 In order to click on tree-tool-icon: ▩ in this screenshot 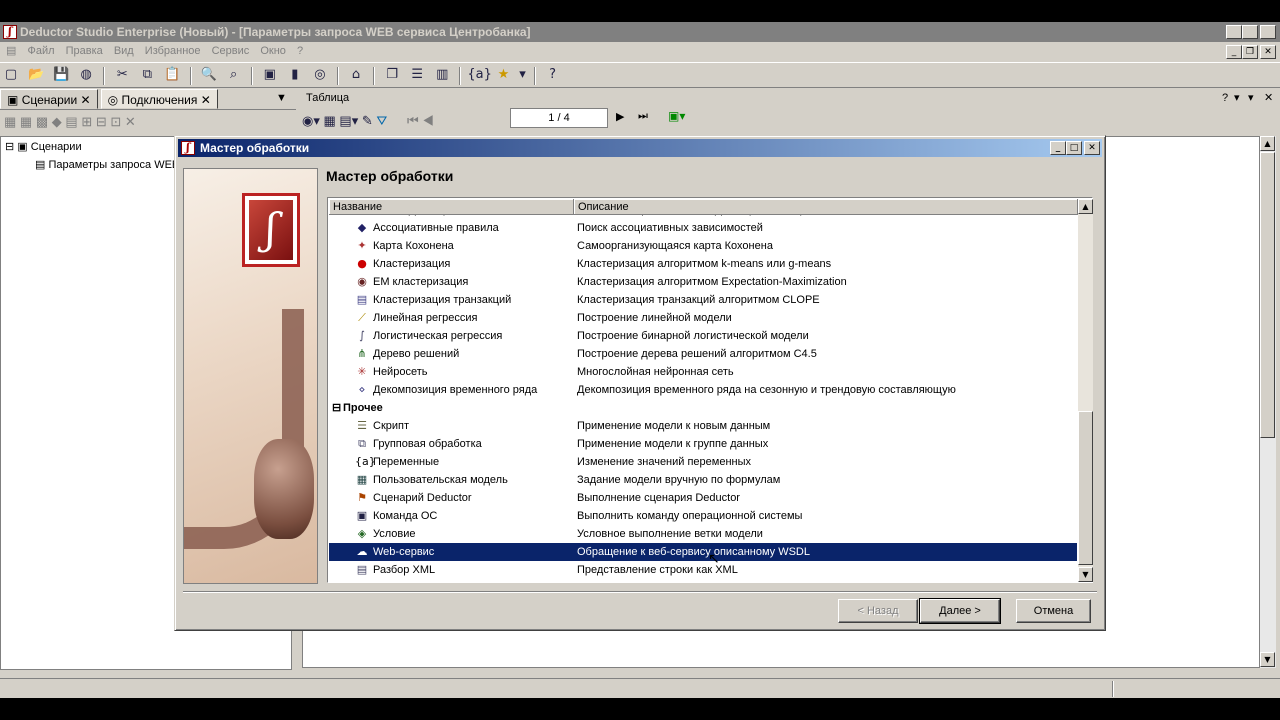, I will do `click(42, 121)`.